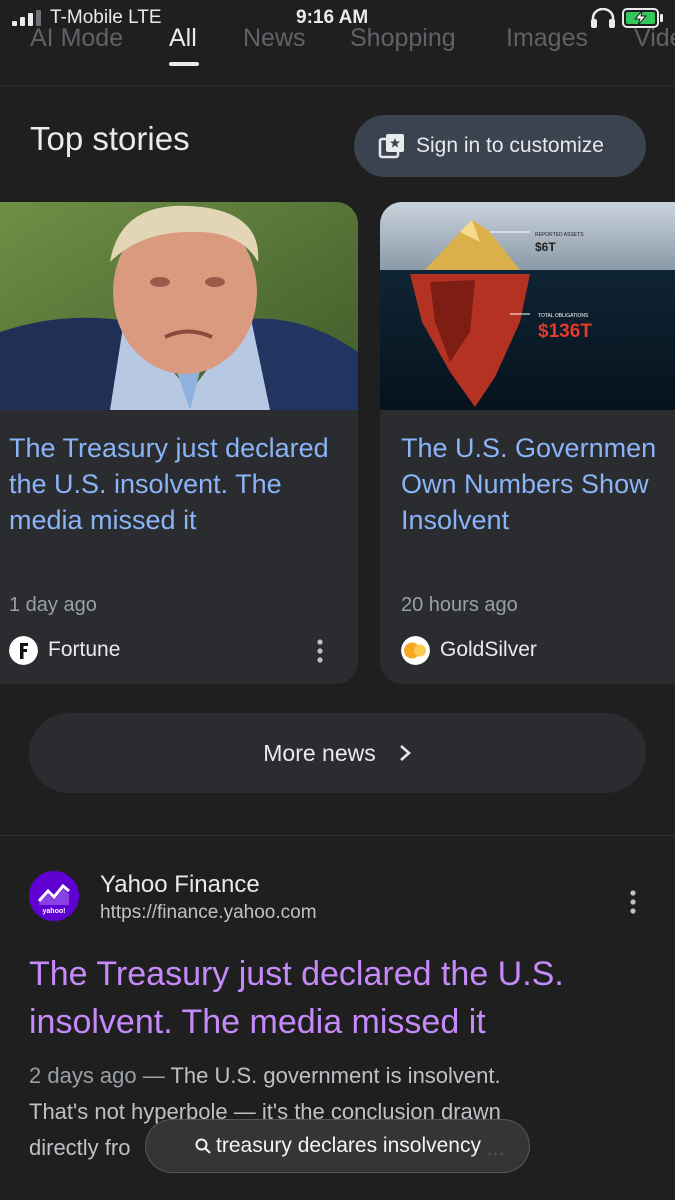  Describe the element at coordinates (405, 753) in the screenshot. I see `chevron-right-icon` at that location.